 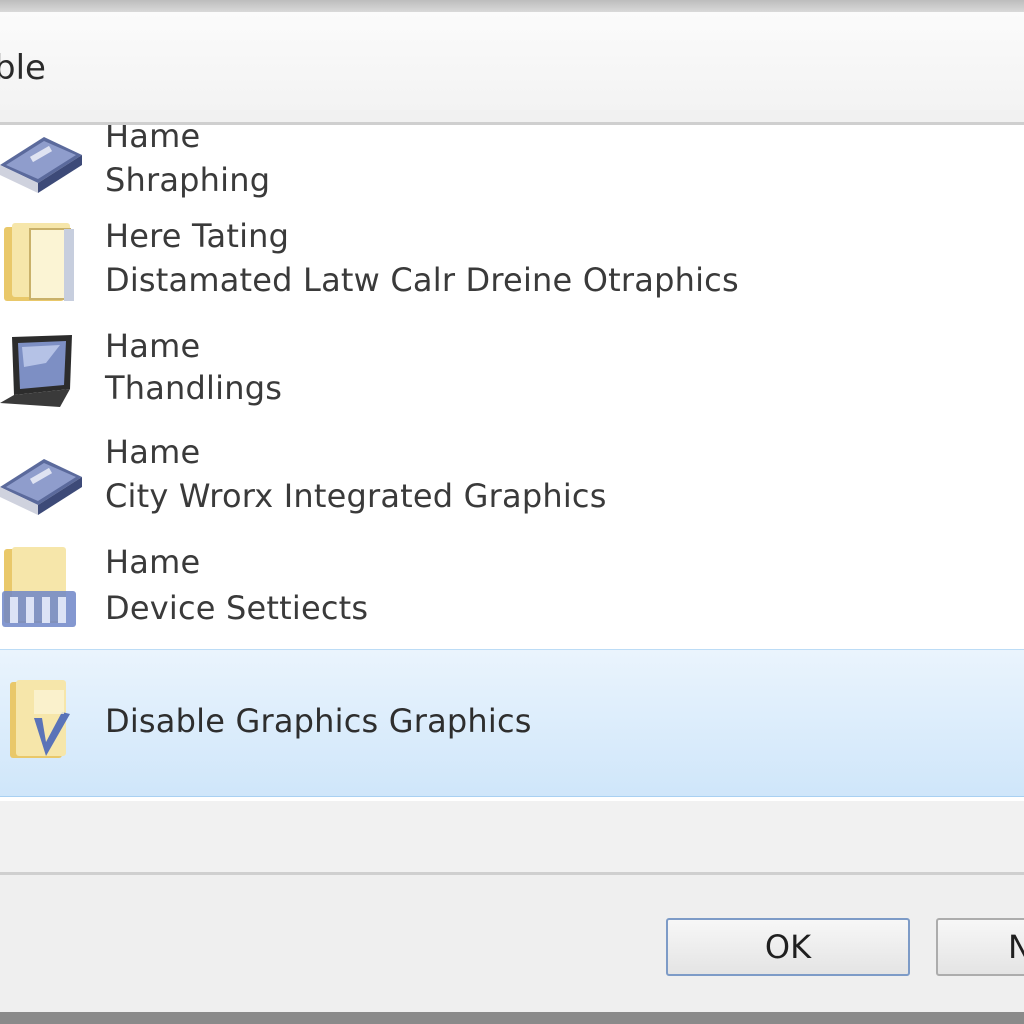 What do you see at coordinates (512, 594) in the screenshot?
I see `list-item: Hame Device Settiects` at bounding box center [512, 594].